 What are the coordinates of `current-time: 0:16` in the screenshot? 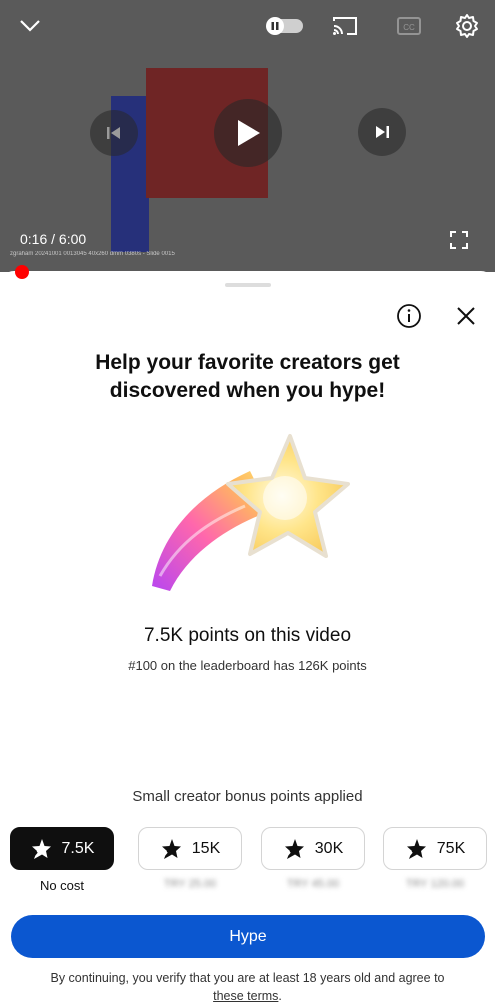 It's located at (34, 239).